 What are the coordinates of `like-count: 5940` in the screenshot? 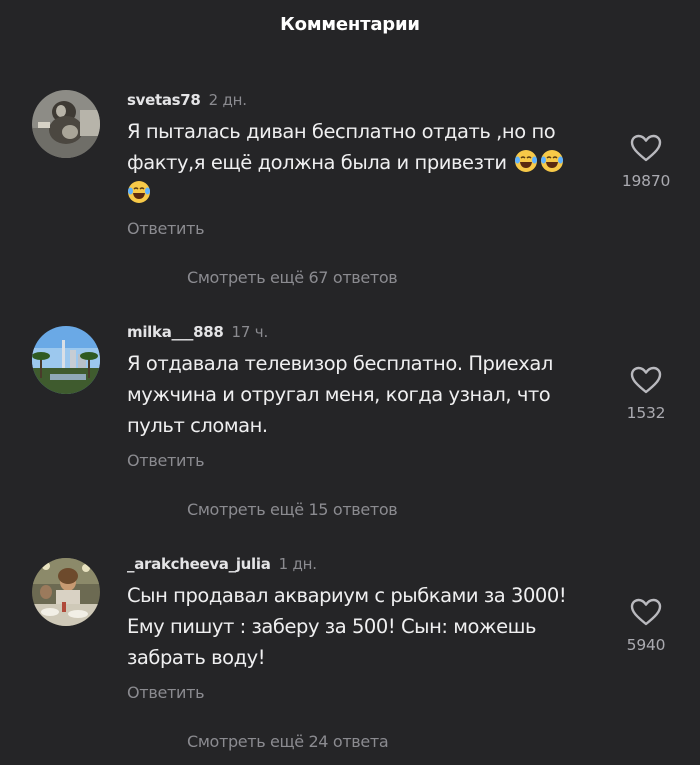 It's located at (646, 645).